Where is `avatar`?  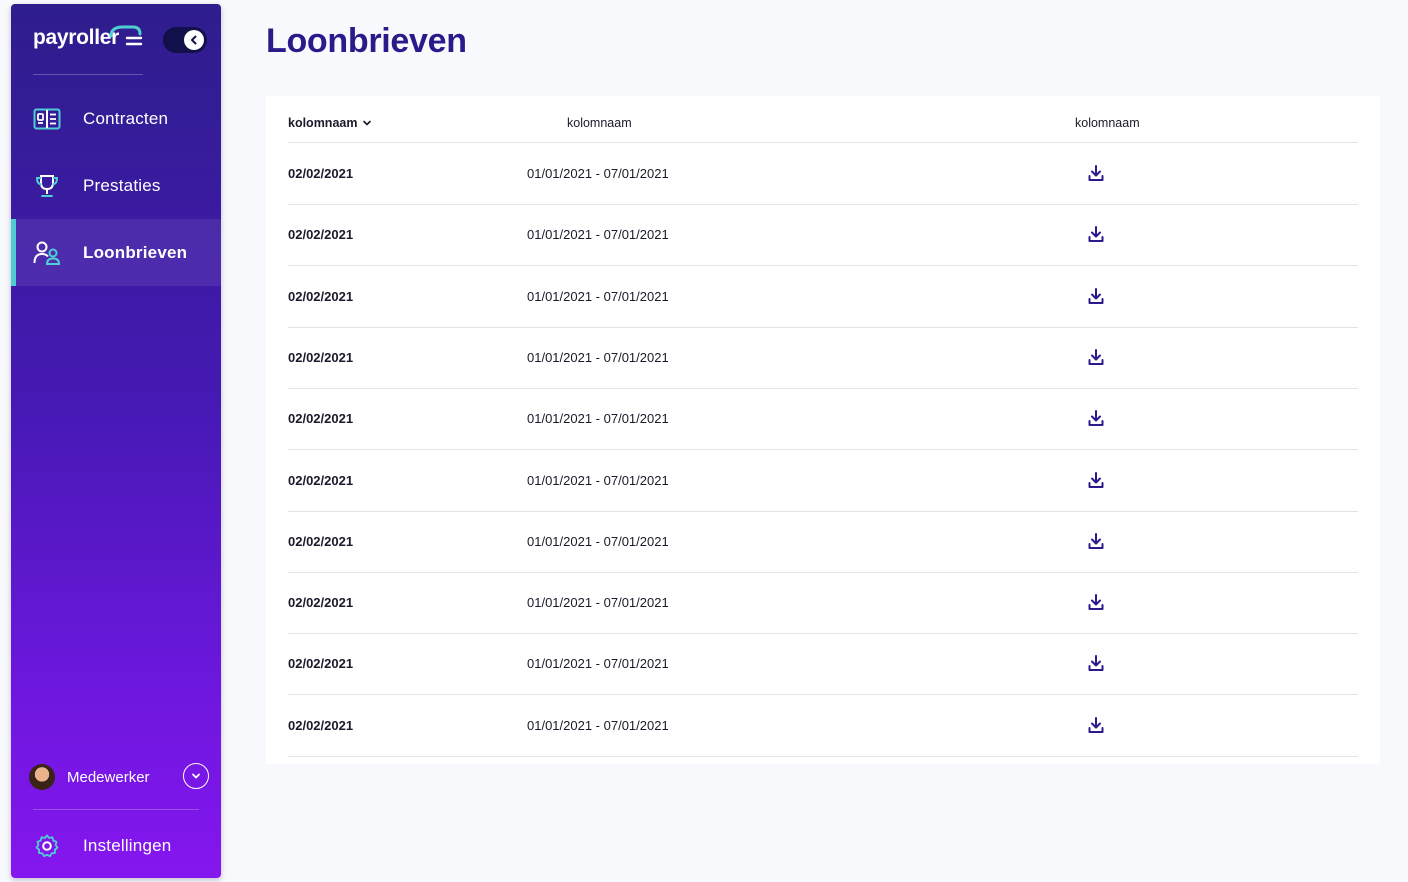 avatar is located at coordinates (42, 777).